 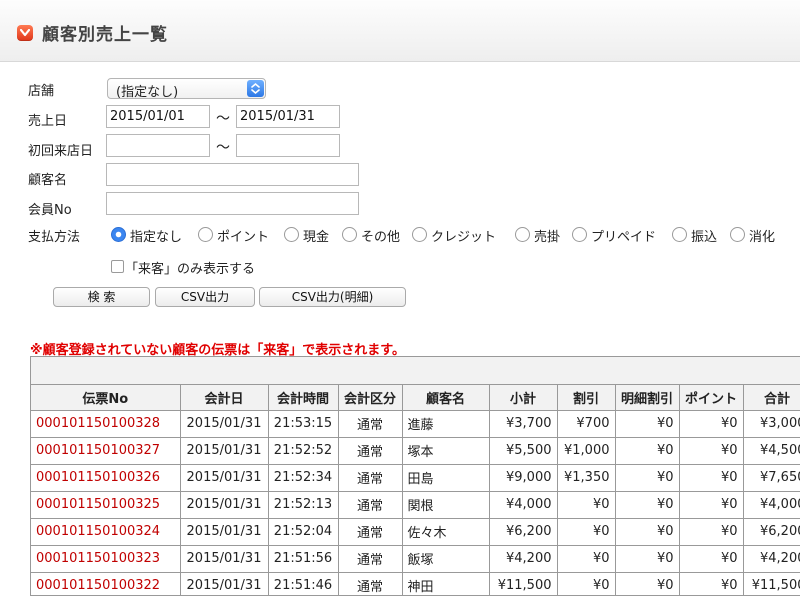 I want to click on table-cell: 進藤, so click(x=445, y=423).